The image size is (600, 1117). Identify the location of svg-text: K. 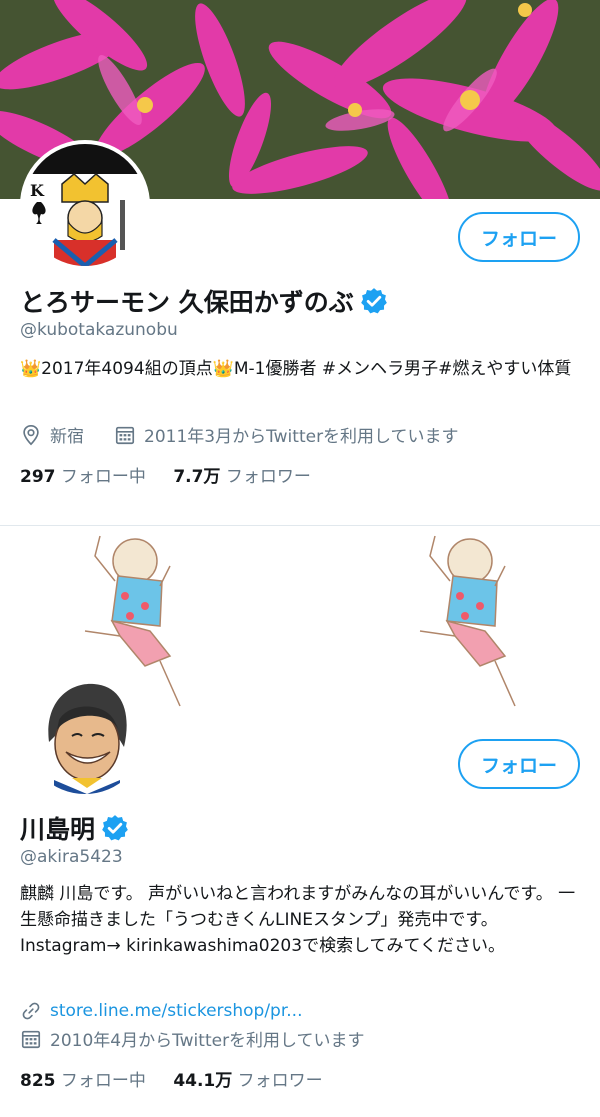
(37, 190).